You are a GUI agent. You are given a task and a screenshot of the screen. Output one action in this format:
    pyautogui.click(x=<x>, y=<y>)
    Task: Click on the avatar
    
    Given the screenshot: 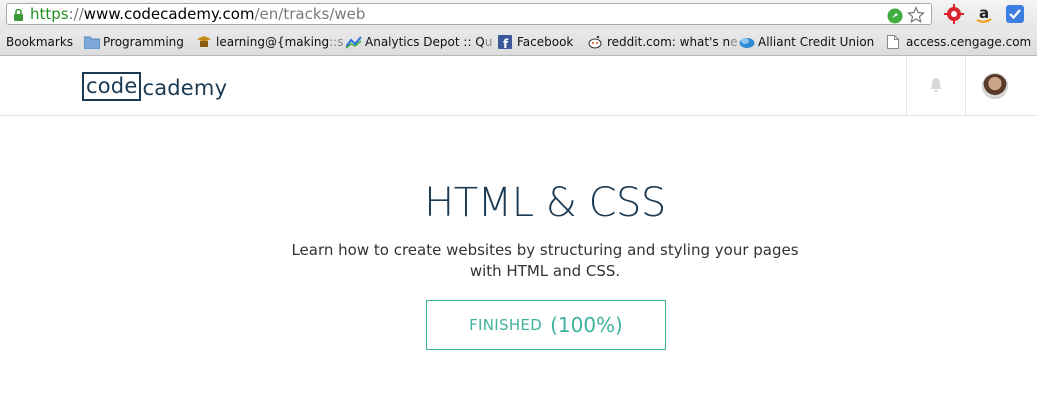 What is the action you would take?
    pyautogui.click(x=995, y=86)
    